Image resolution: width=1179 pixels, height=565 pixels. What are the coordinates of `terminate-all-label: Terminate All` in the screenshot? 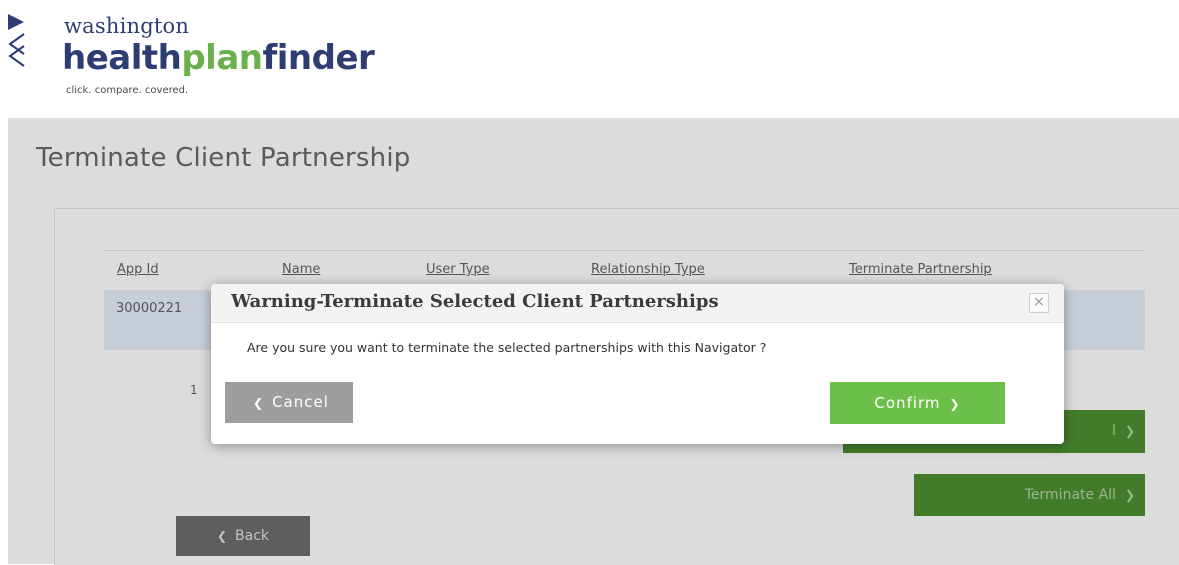 It's located at (1070, 495).